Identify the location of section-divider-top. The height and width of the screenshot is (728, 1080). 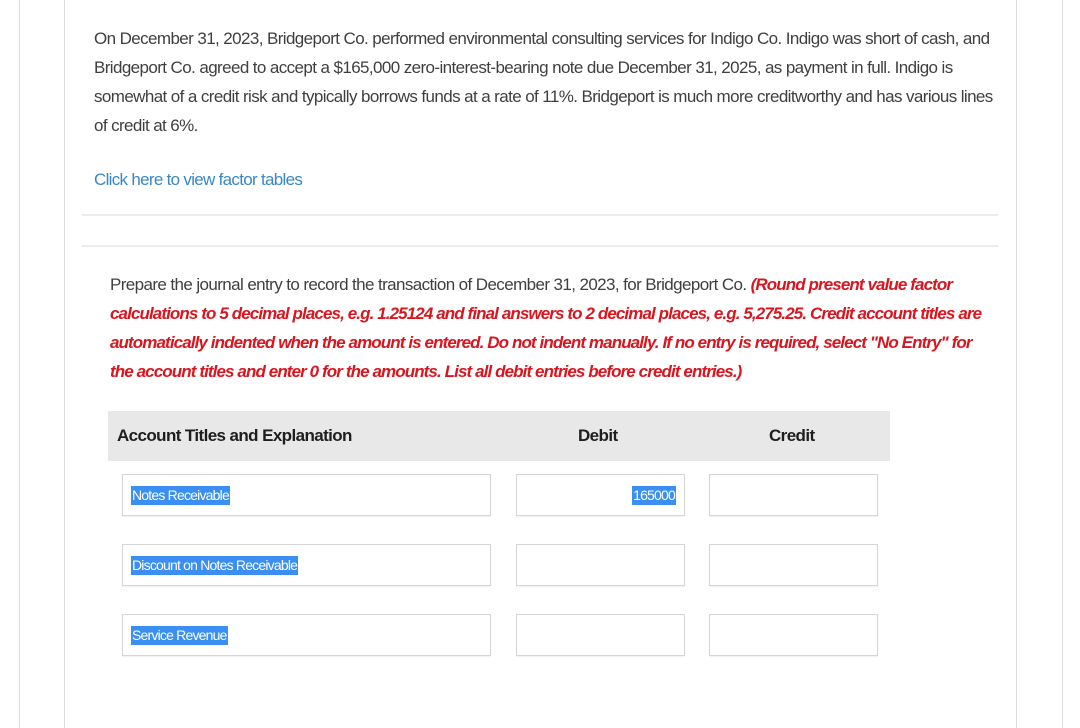
(540, 215).